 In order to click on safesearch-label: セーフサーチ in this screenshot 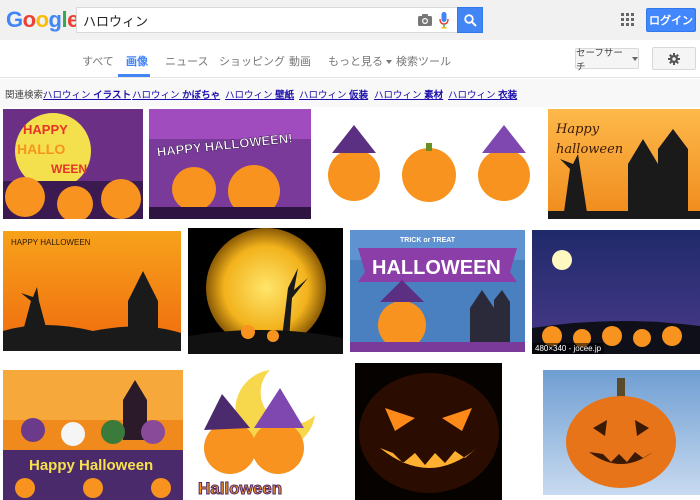, I will do `click(599, 60)`.